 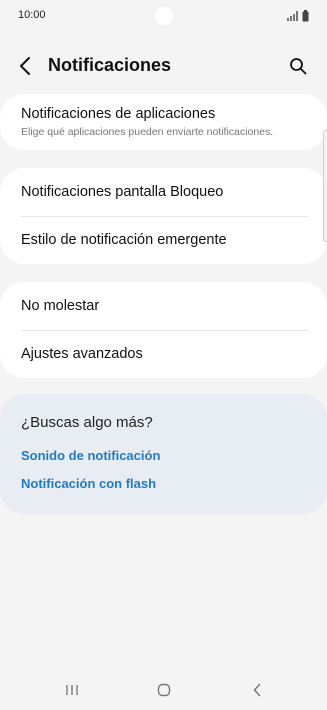 I want to click on status-bar: 10:00, so click(x=163, y=16).